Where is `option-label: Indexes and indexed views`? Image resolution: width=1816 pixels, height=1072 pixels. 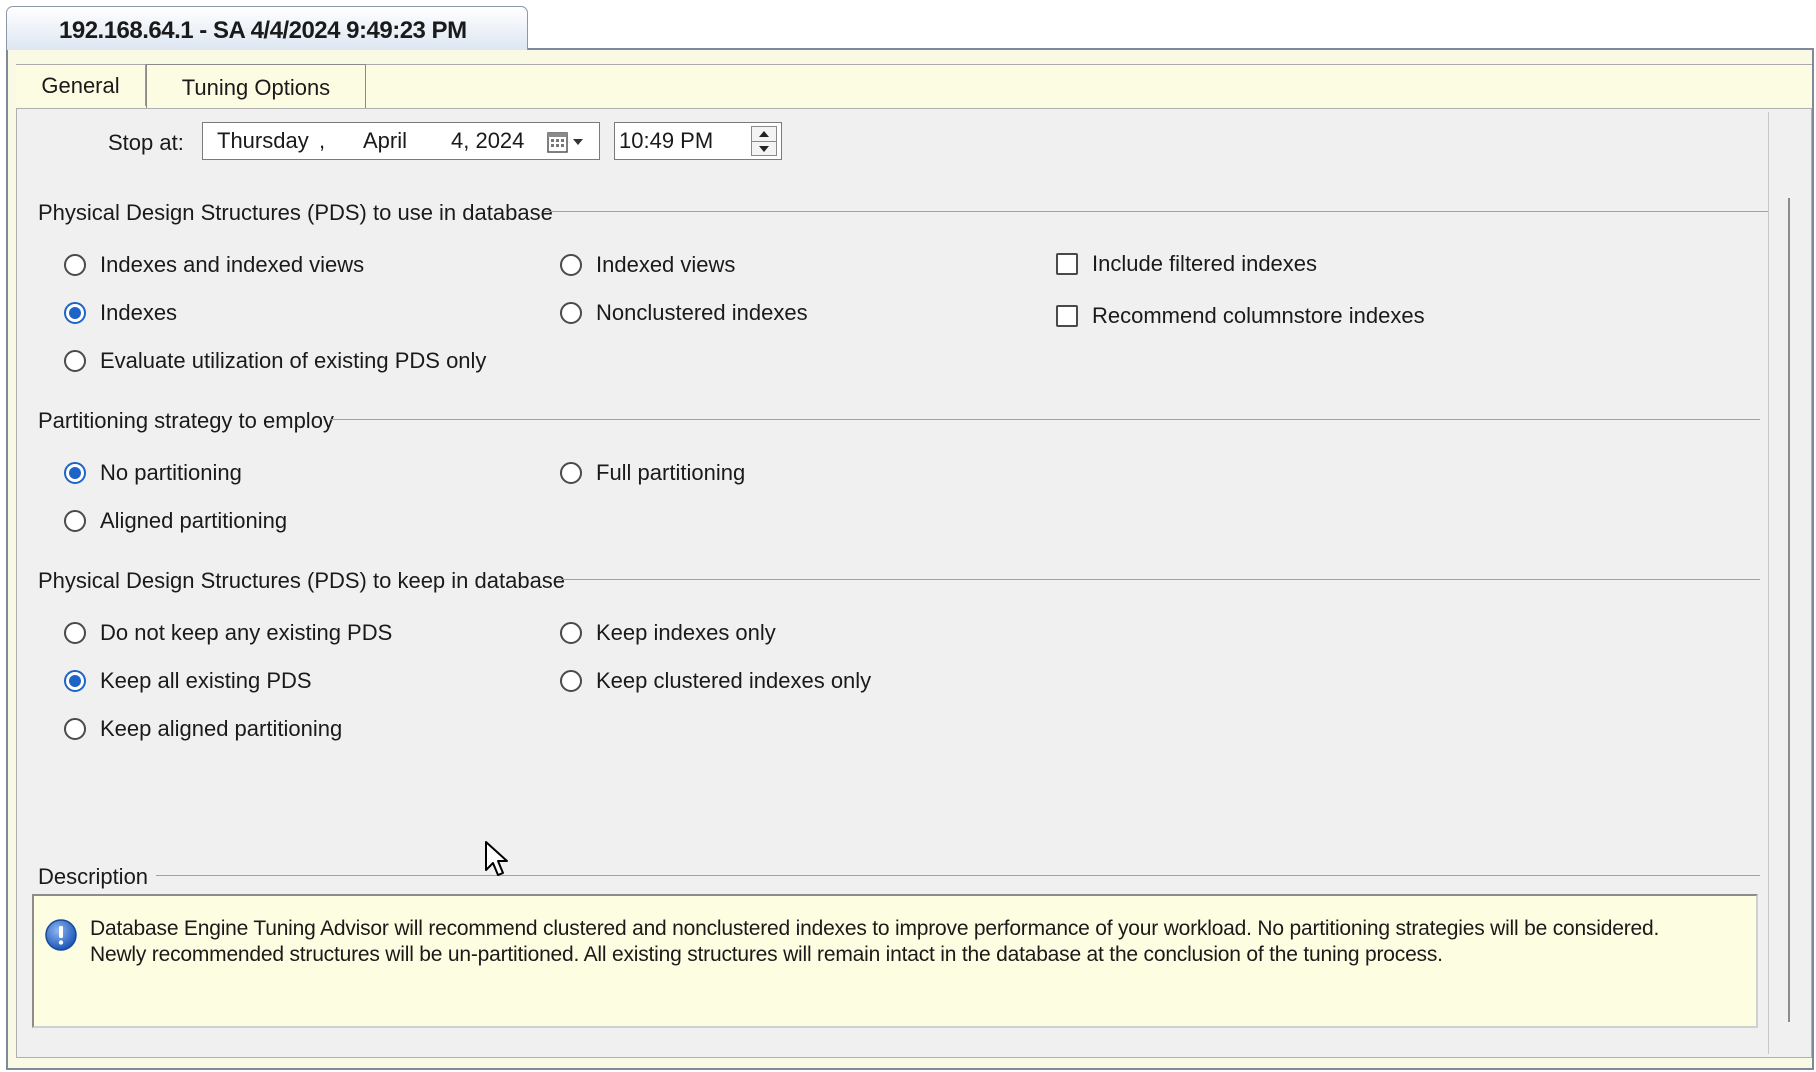 option-label: Indexes and indexed views is located at coordinates (232, 264).